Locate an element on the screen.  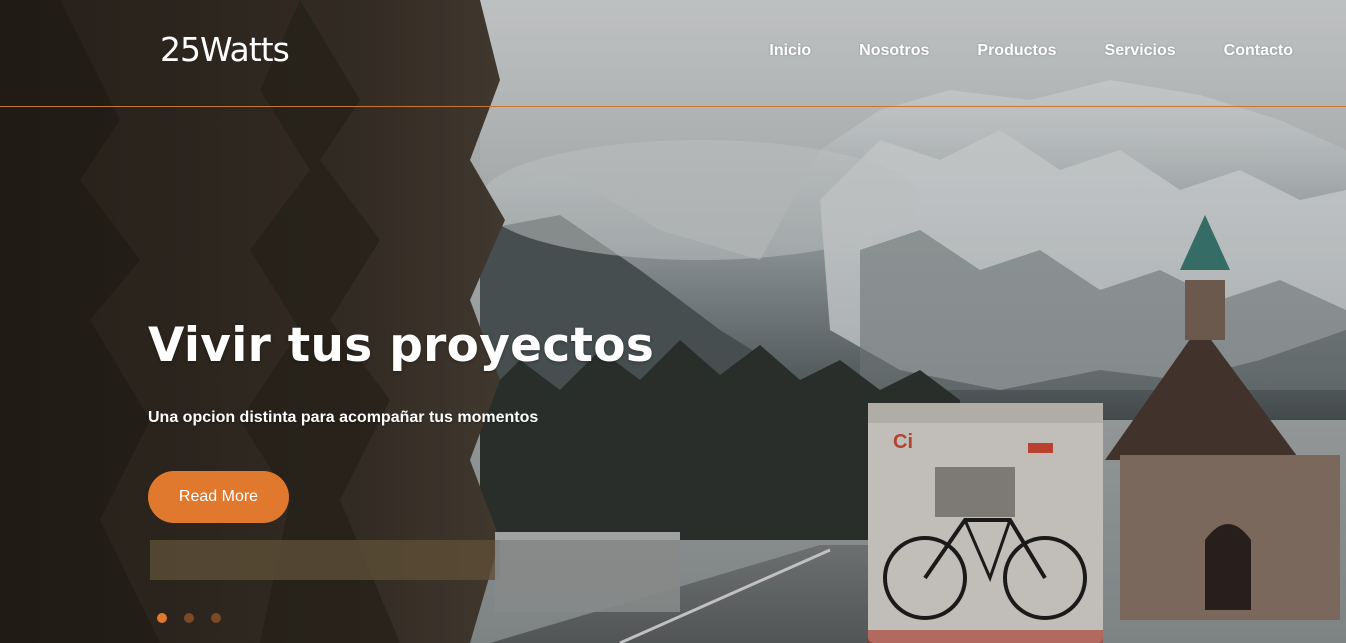
brand-logo: 25Watts is located at coordinates (225, 49).